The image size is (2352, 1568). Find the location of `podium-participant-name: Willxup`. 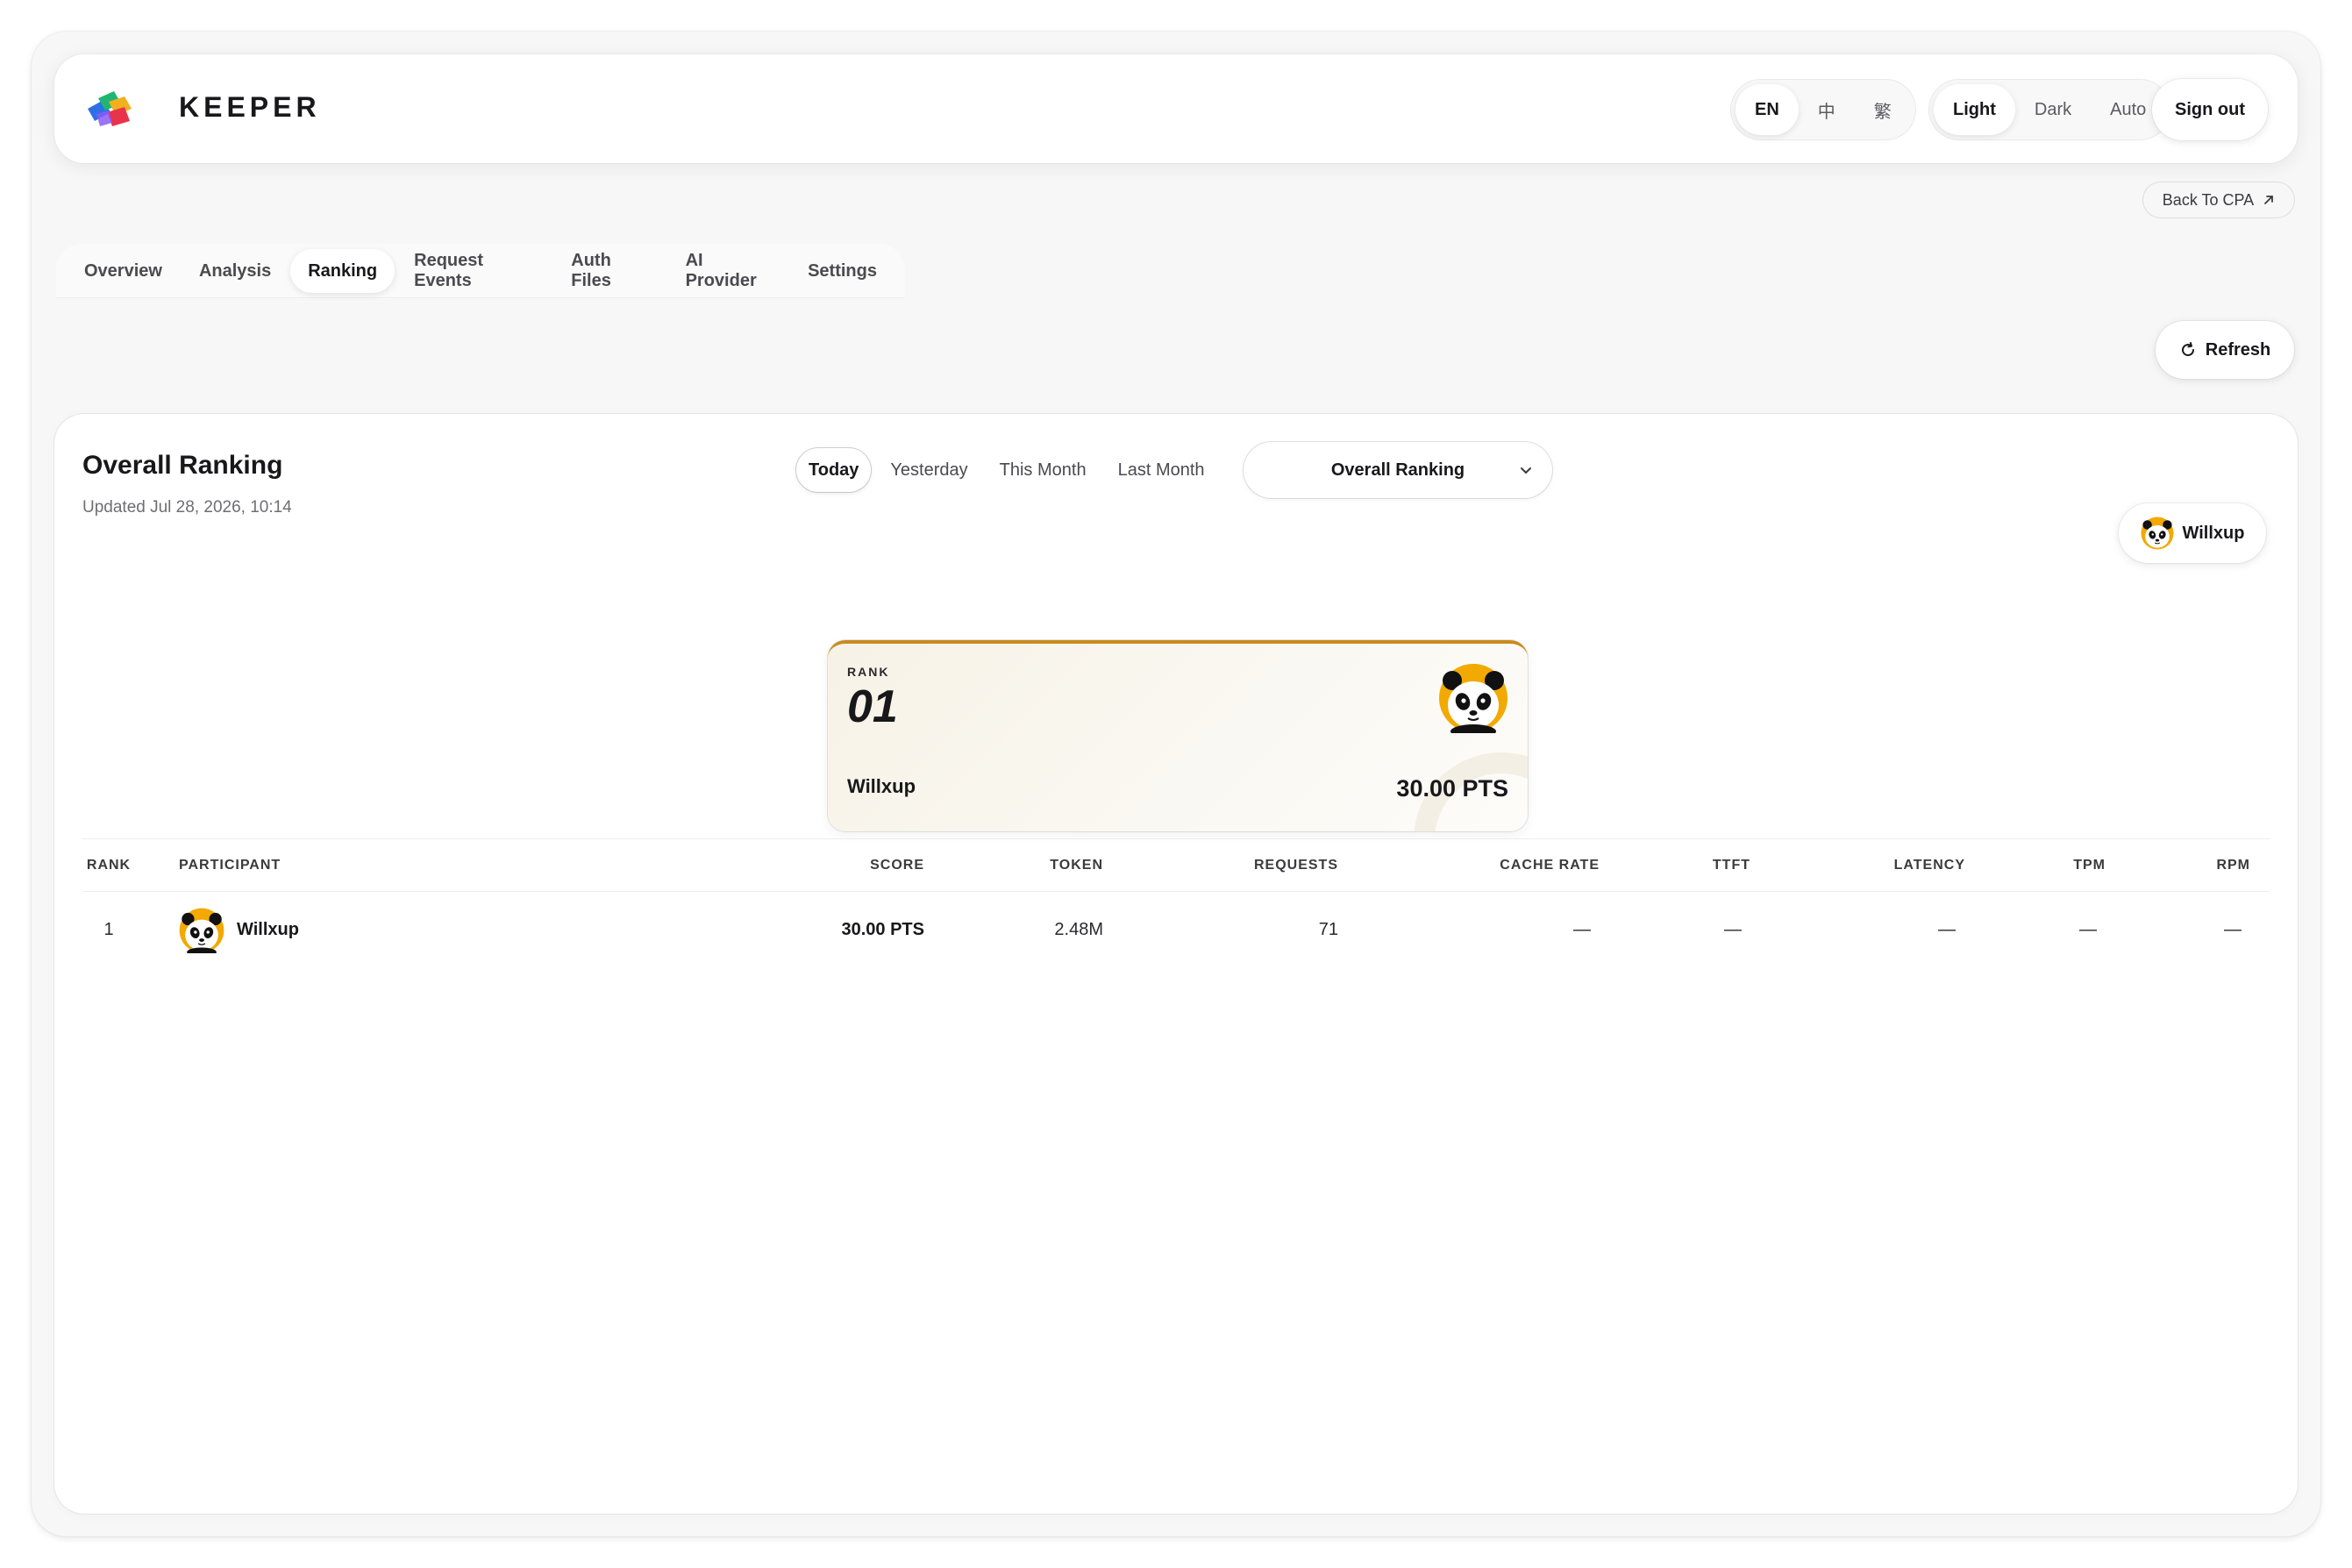

podium-participant-name: Willxup is located at coordinates (881, 786).